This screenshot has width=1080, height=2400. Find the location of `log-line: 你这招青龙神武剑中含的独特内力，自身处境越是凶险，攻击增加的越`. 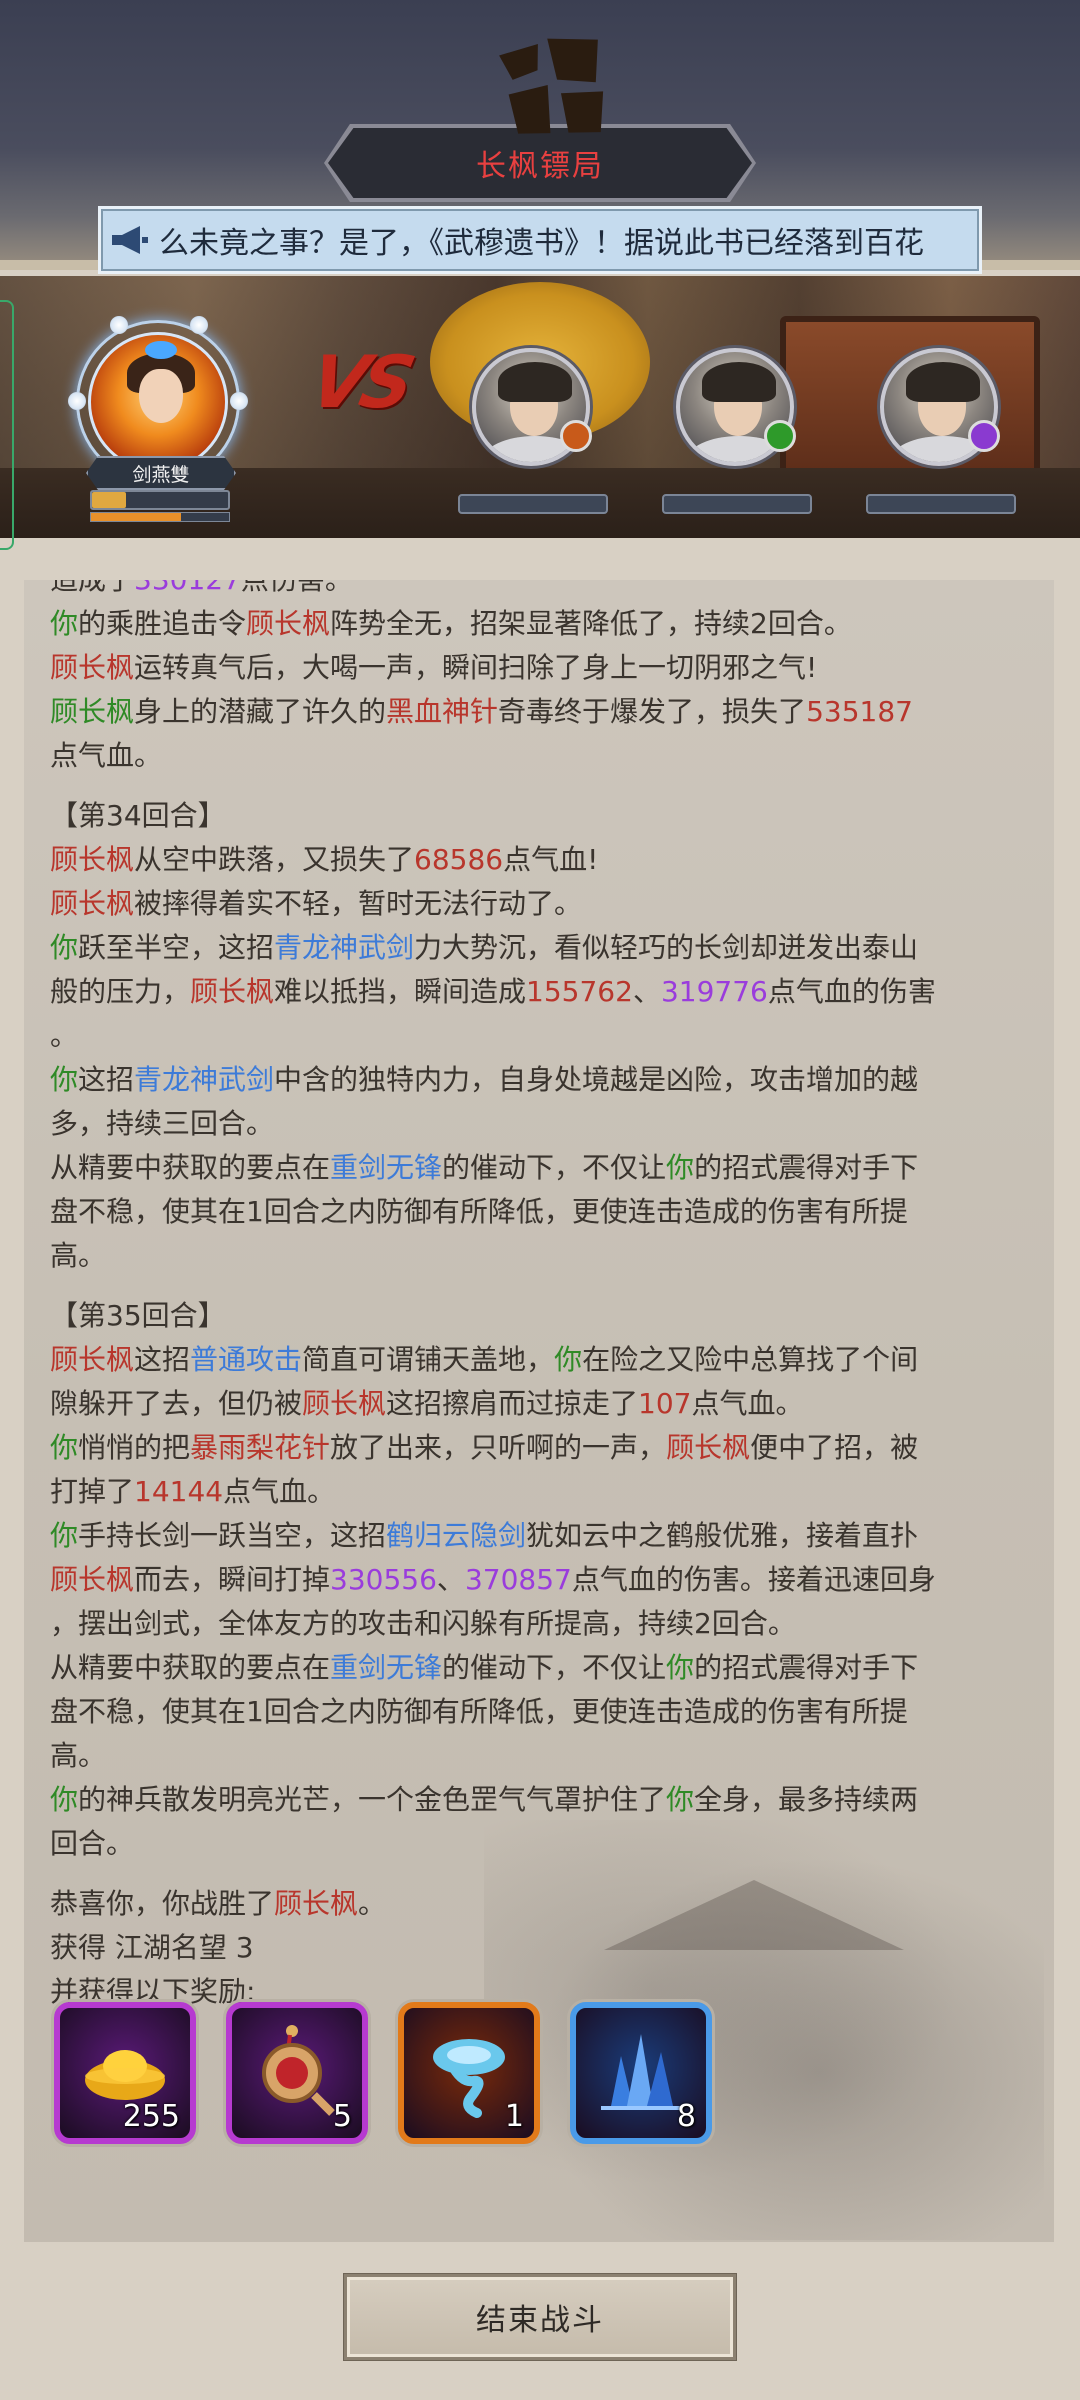

log-line: 你这招青龙神武剑中含的独特内力，自身处境越是凶险，攻击增加的越 is located at coordinates (545, 1080).